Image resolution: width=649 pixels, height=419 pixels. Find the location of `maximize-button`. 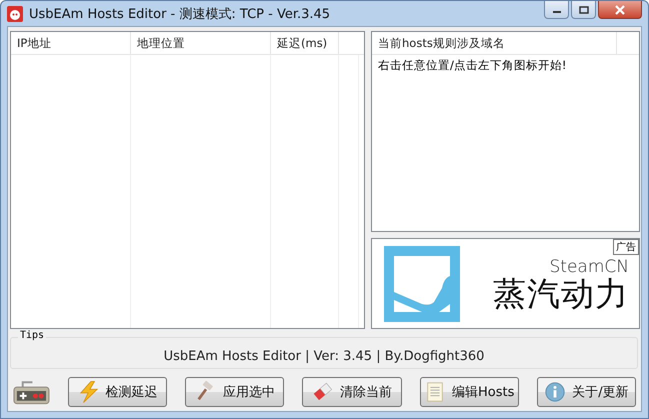

maximize-button is located at coordinates (583, 10).